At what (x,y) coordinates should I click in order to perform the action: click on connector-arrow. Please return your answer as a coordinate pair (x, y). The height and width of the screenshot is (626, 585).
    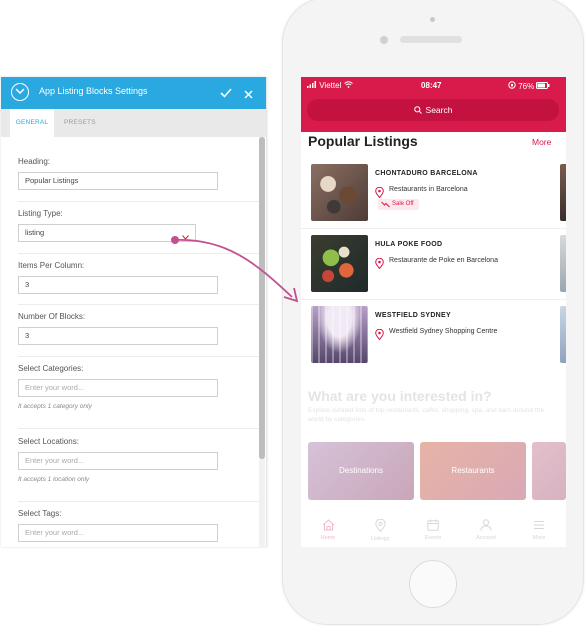
    Looking at the image, I should click on (235, 269).